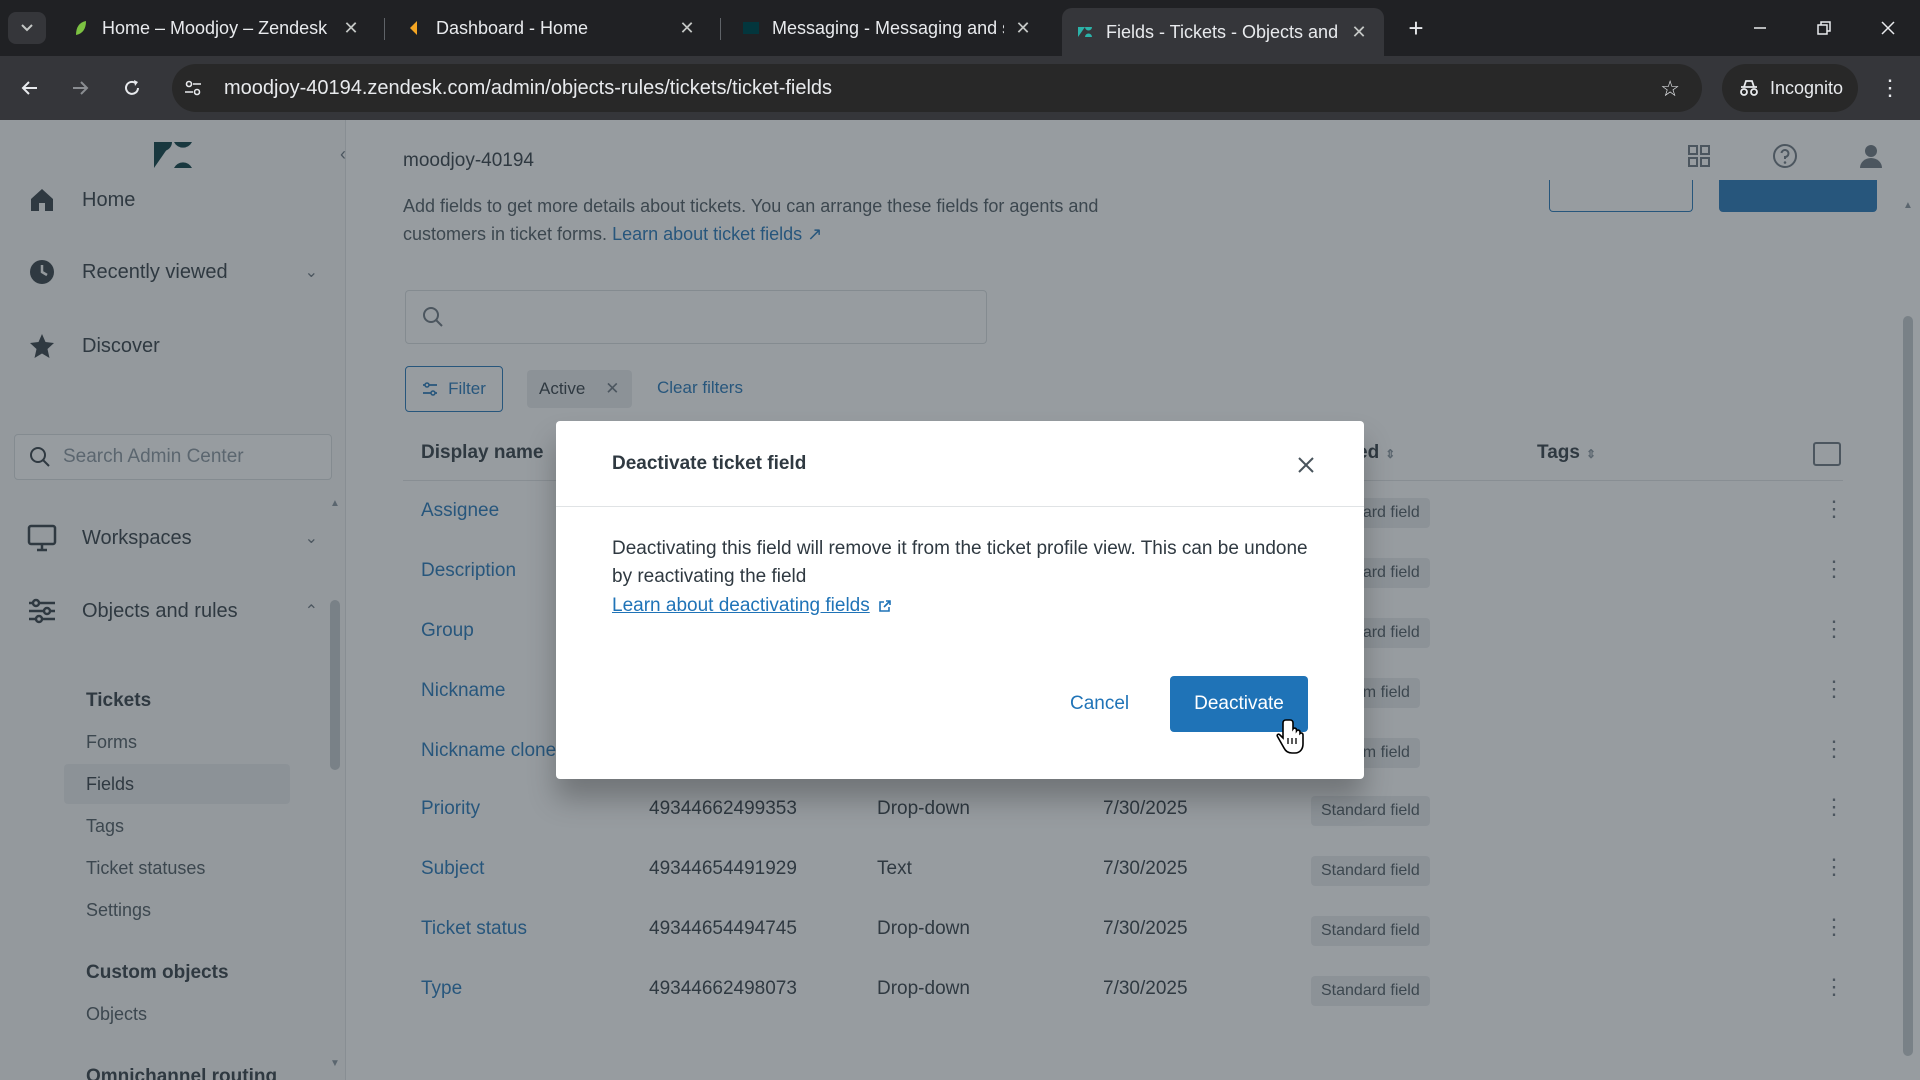 Image resolution: width=1920 pixels, height=1080 pixels. I want to click on tab-search-button, so click(27, 28).